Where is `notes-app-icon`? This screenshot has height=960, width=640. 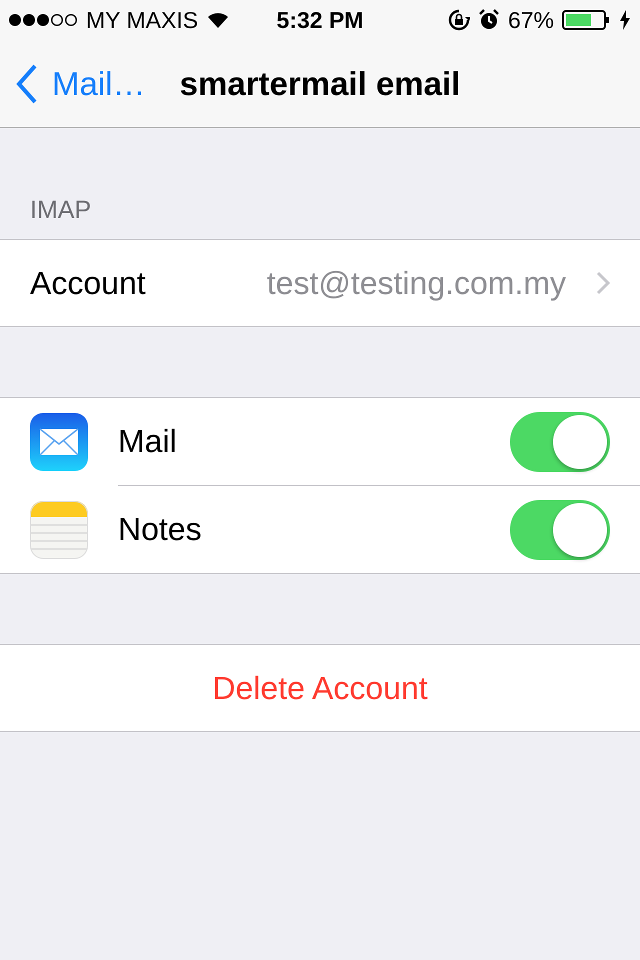 notes-app-icon is located at coordinates (59, 529).